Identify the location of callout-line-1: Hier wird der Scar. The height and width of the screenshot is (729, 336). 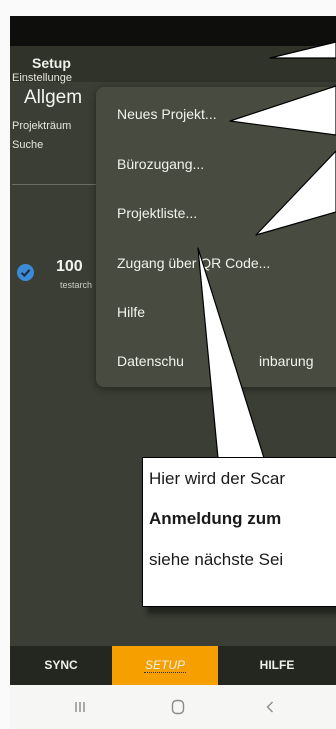
(217, 478).